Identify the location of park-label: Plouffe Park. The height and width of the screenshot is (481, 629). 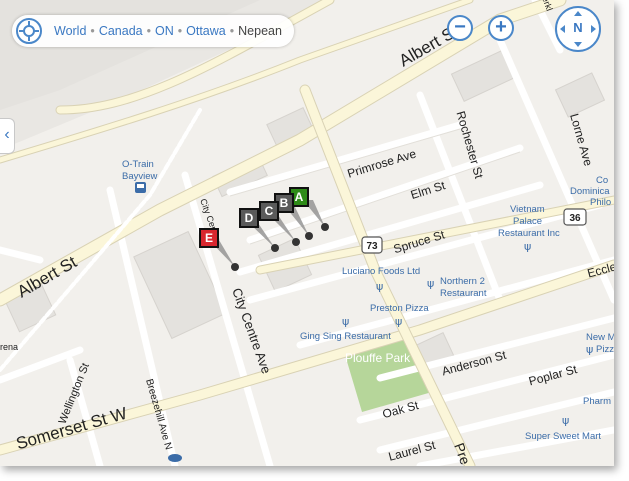
(378, 358).